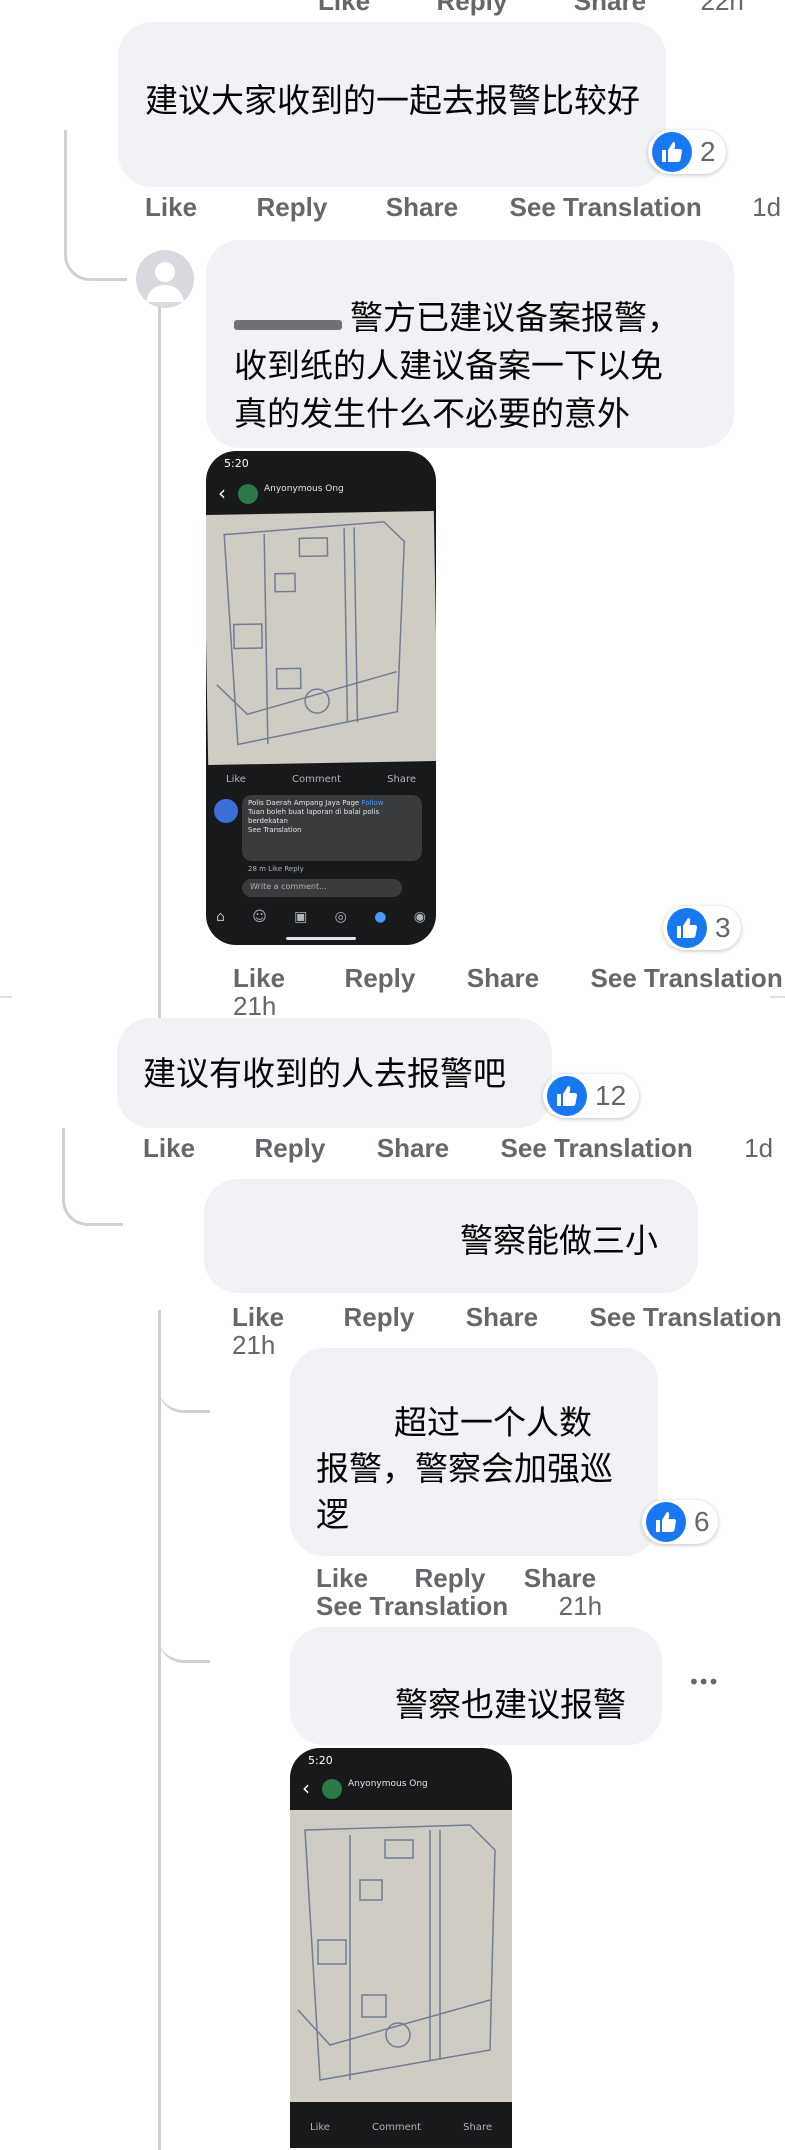 This screenshot has width=785, height=2150. I want to click on default-avatar-icon, so click(165, 282).